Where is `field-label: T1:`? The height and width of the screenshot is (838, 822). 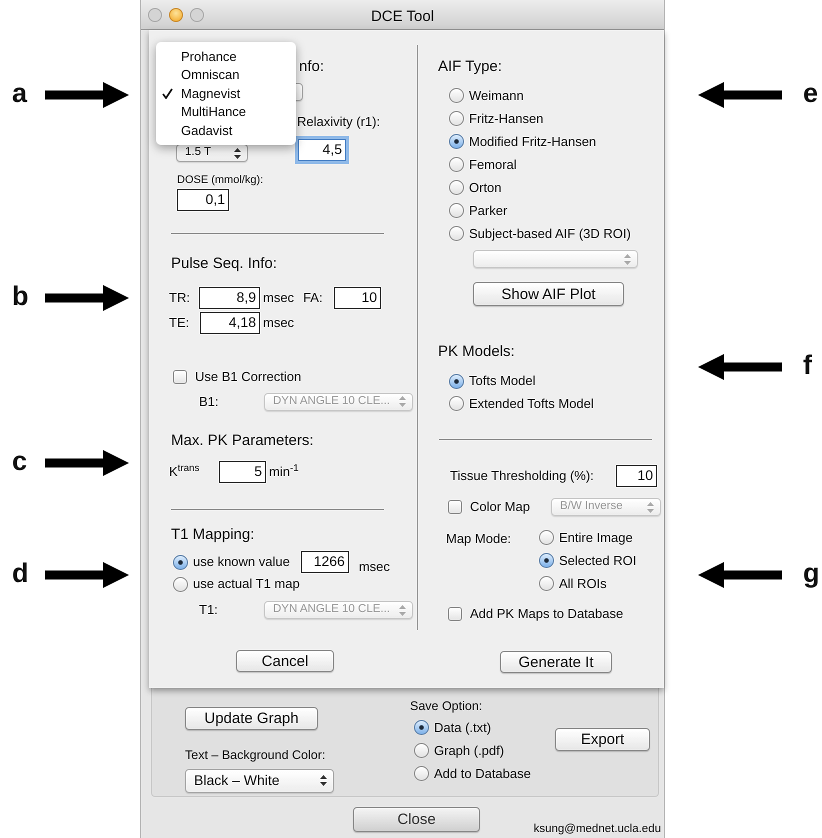
field-label: T1: is located at coordinates (209, 610).